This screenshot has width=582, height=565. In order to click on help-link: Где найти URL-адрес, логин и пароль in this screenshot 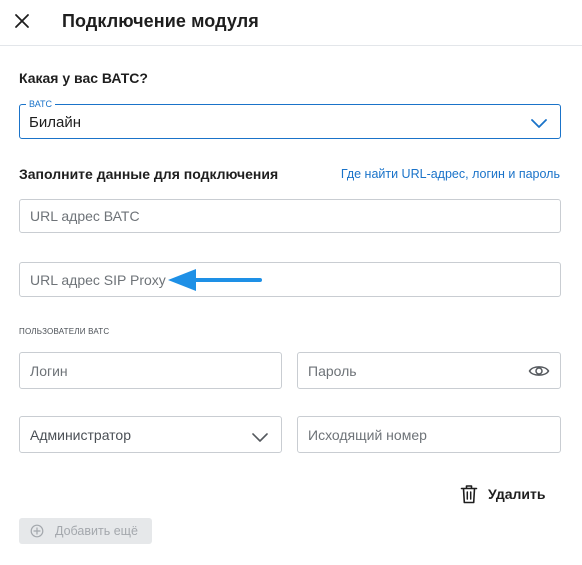, I will do `click(450, 174)`.